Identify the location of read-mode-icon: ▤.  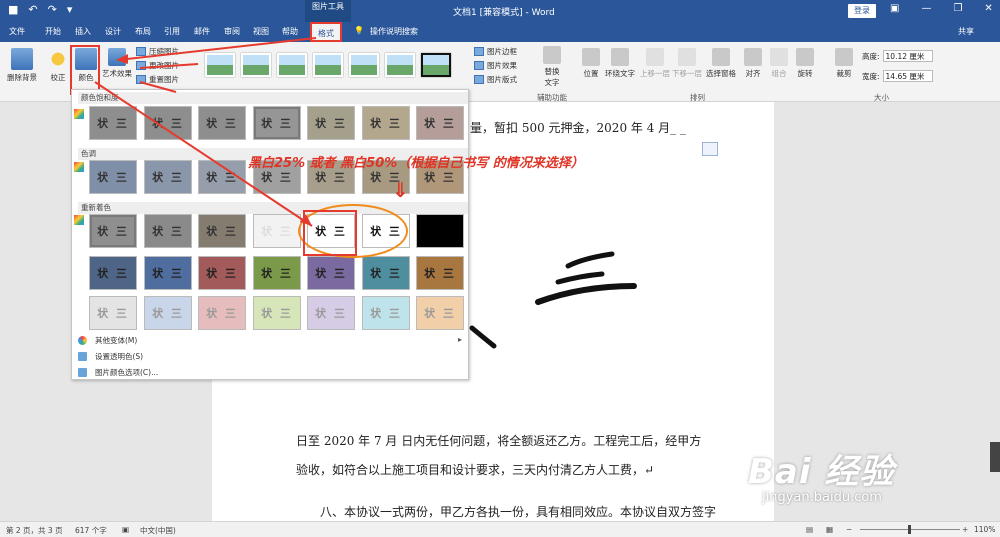
(809, 529).